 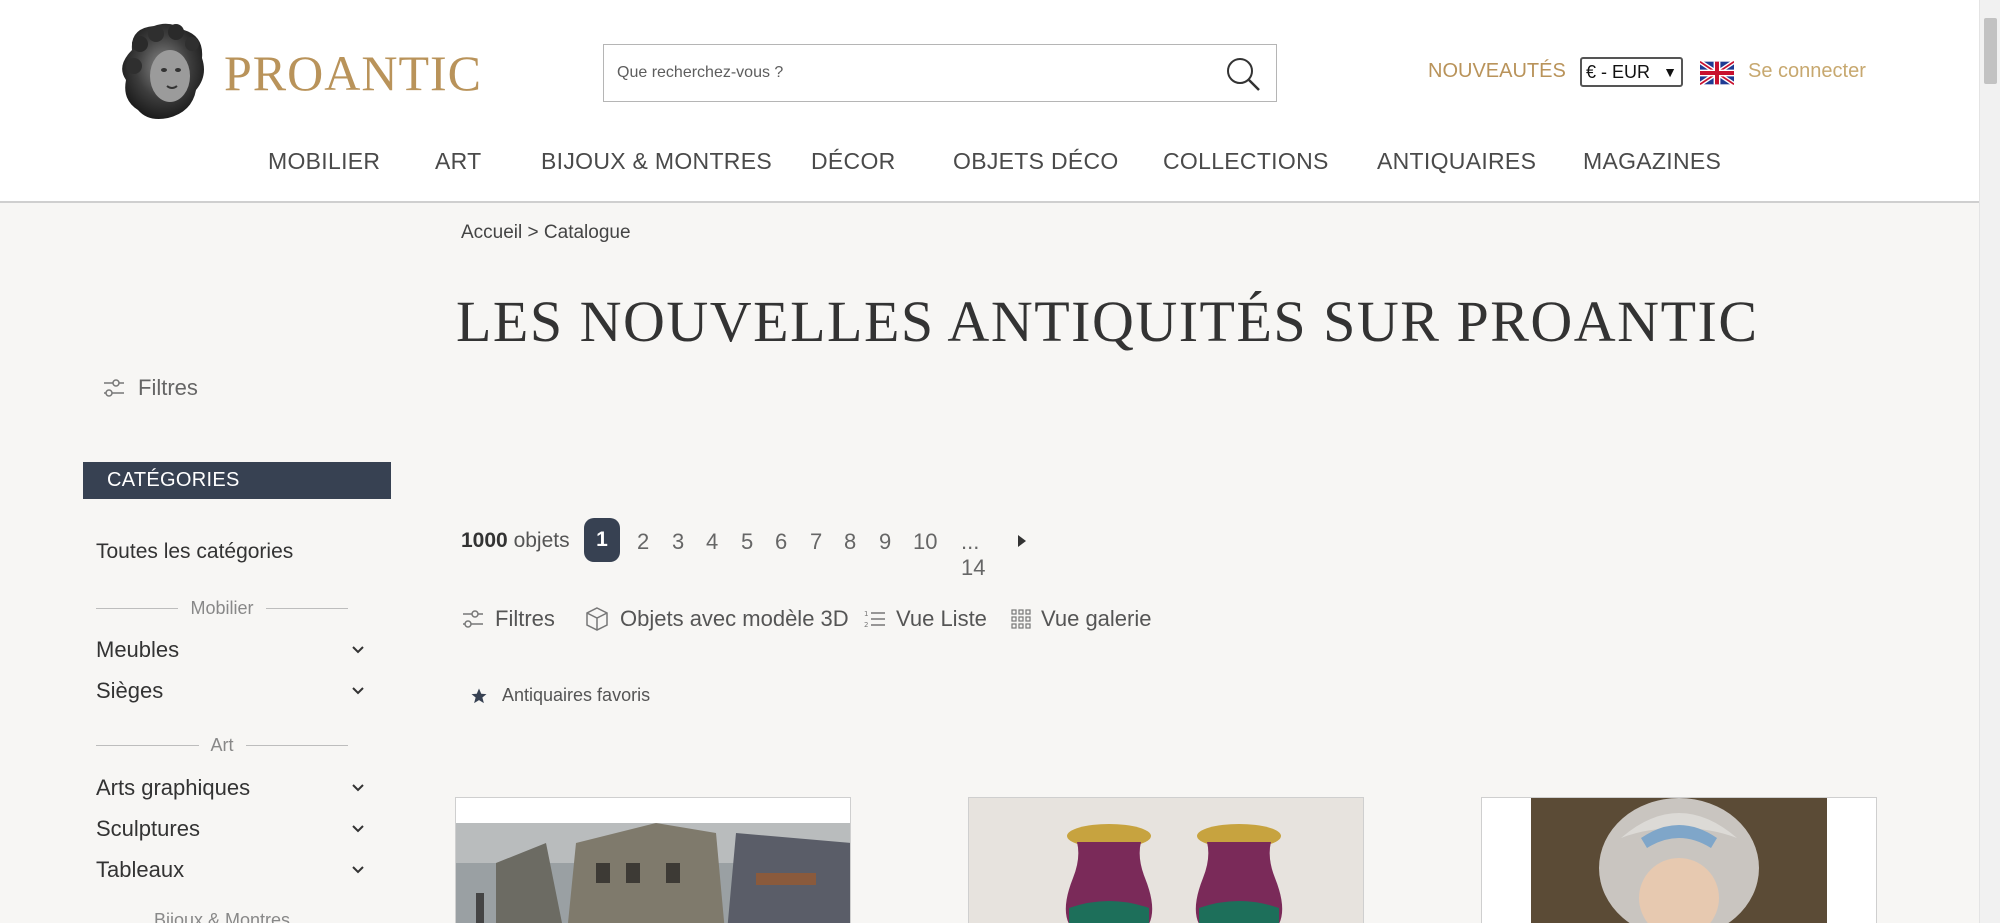 I want to click on category-group-label: Bijoux & Montres, so click(x=222, y=916).